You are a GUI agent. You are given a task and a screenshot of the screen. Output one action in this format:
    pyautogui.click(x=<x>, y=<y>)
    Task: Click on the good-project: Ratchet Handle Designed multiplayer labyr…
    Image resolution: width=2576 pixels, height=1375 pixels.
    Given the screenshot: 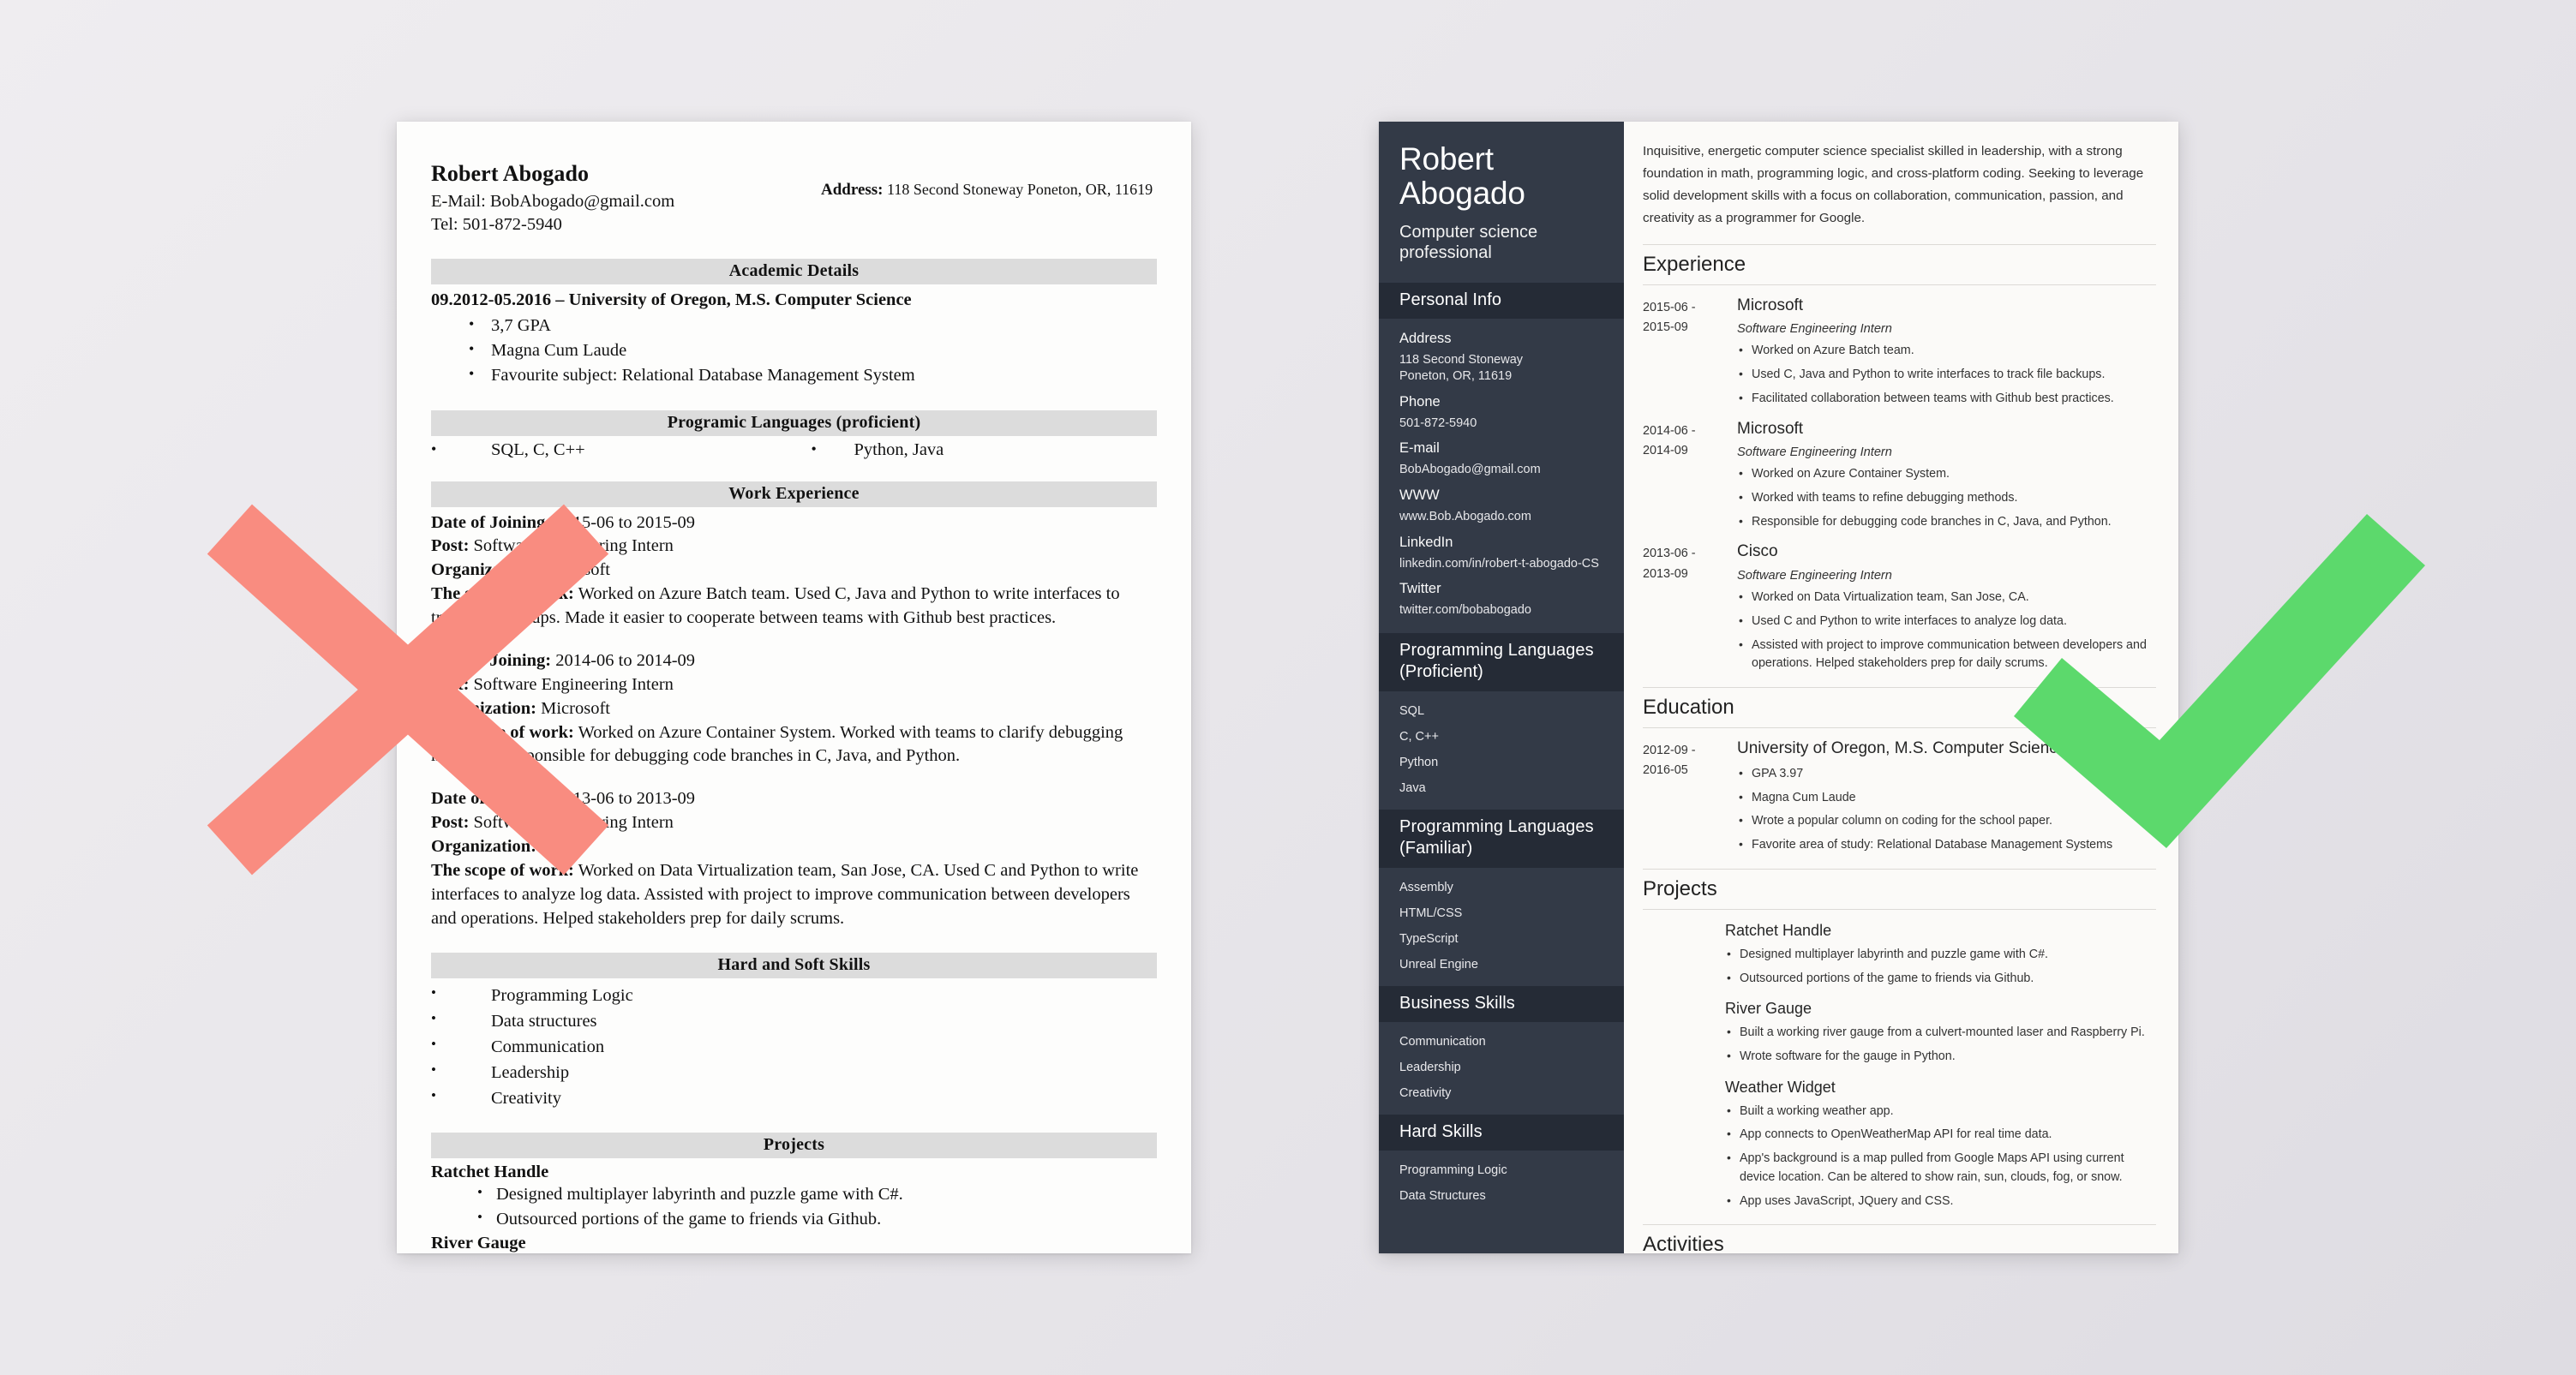 What is the action you would take?
    pyautogui.click(x=1940, y=955)
    